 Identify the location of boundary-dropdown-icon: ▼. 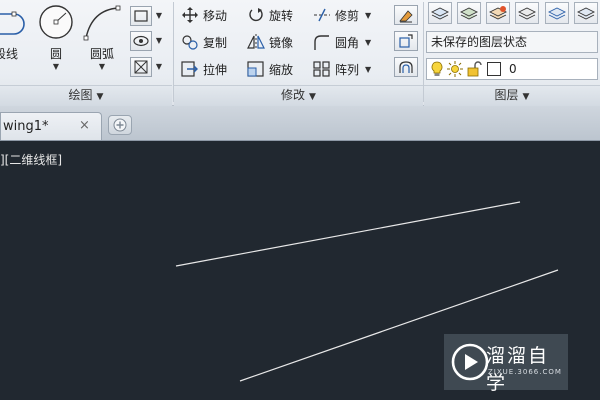
(159, 67).